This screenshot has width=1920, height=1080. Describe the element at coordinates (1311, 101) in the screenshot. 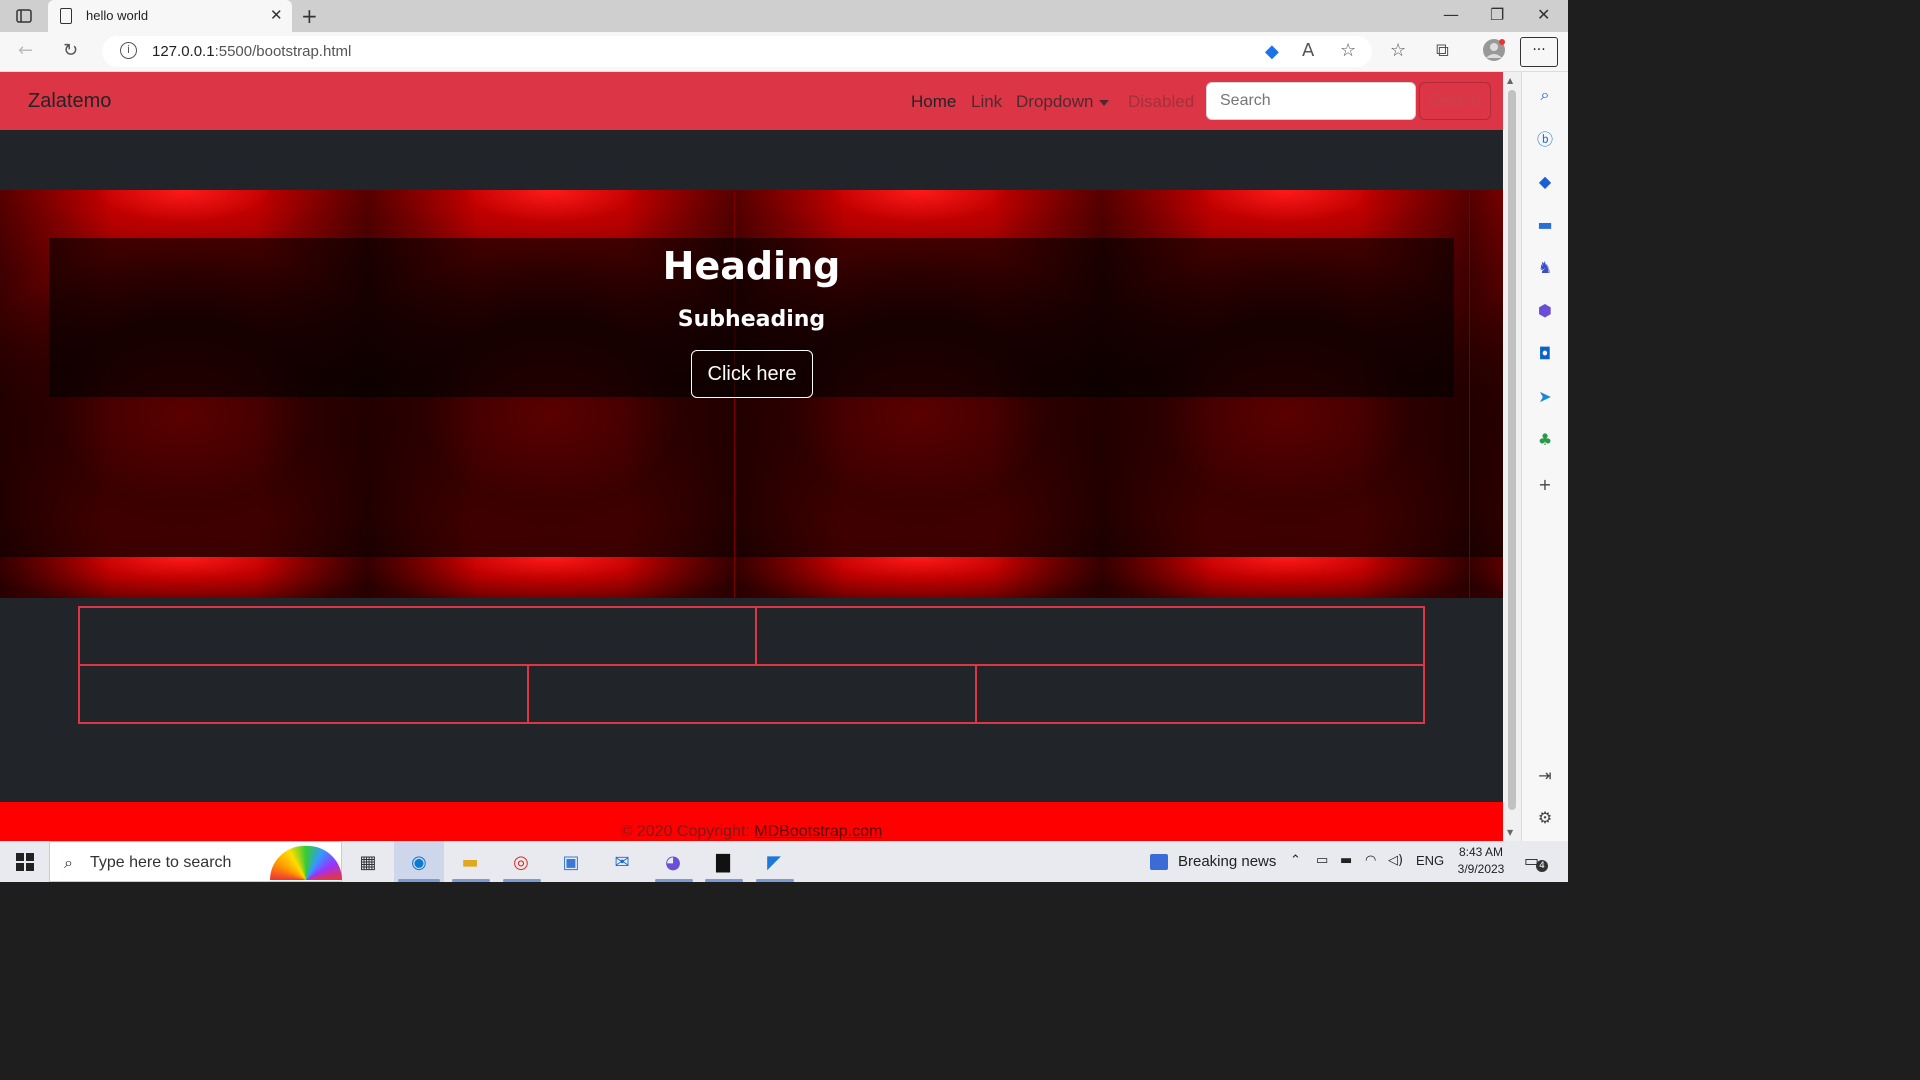

I see `search-input` at that location.